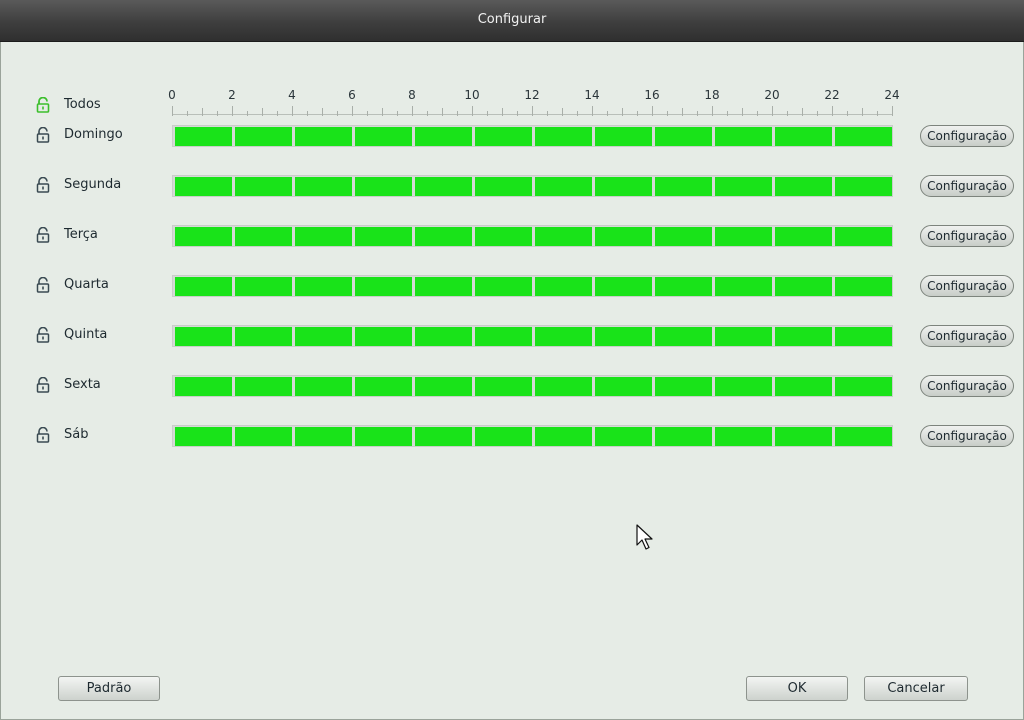  Describe the element at coordinates (43, 105) in the screenshot. I see `all-days-lock-icon` at that location.